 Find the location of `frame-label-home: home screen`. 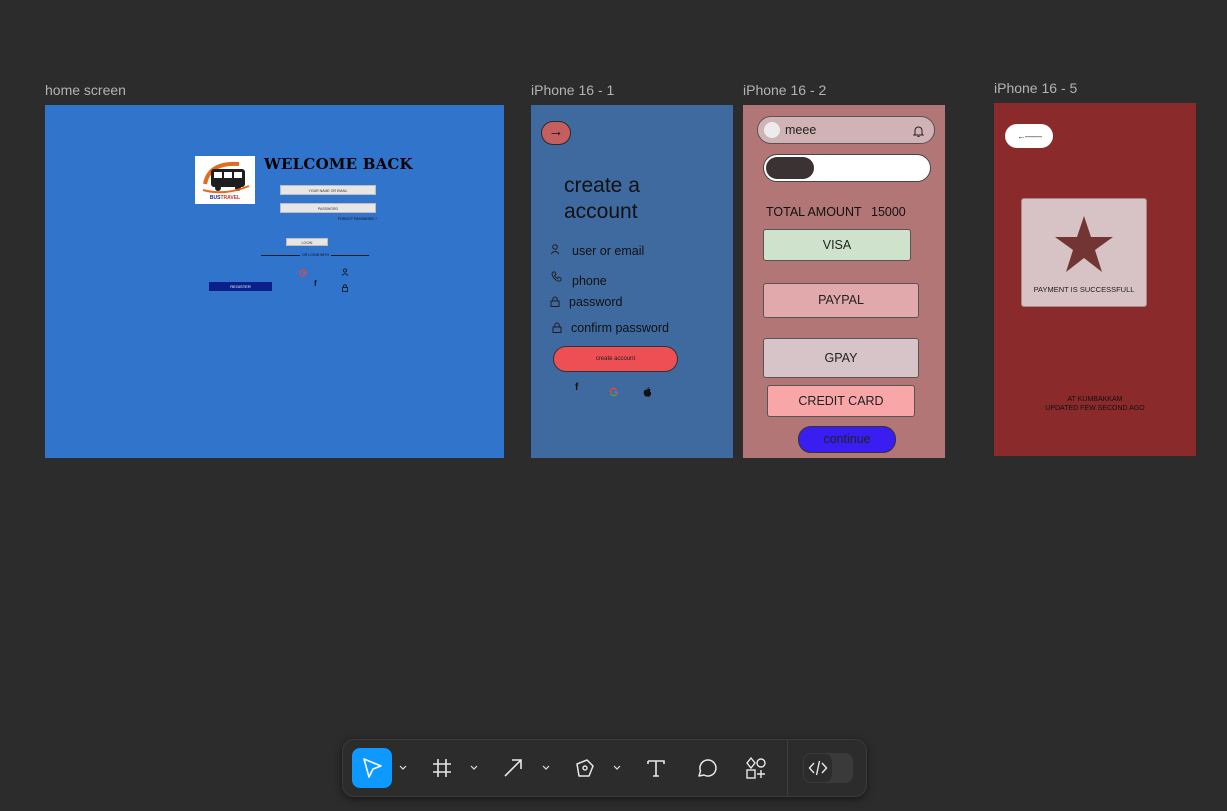

frame-label-home: home screen is located at coordinates (85, 90).